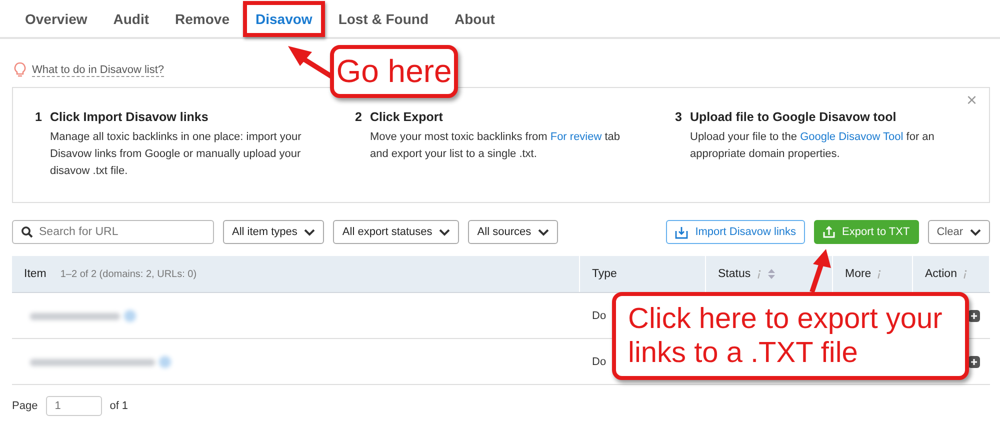 This screenshot has height=441, width=1000. What do you see at coordinates (128, 274) in the screenshot?
I see `item-count: 1–2 of 2 (domains: 2, URLs: 0)` at bounding box center [128, 274].